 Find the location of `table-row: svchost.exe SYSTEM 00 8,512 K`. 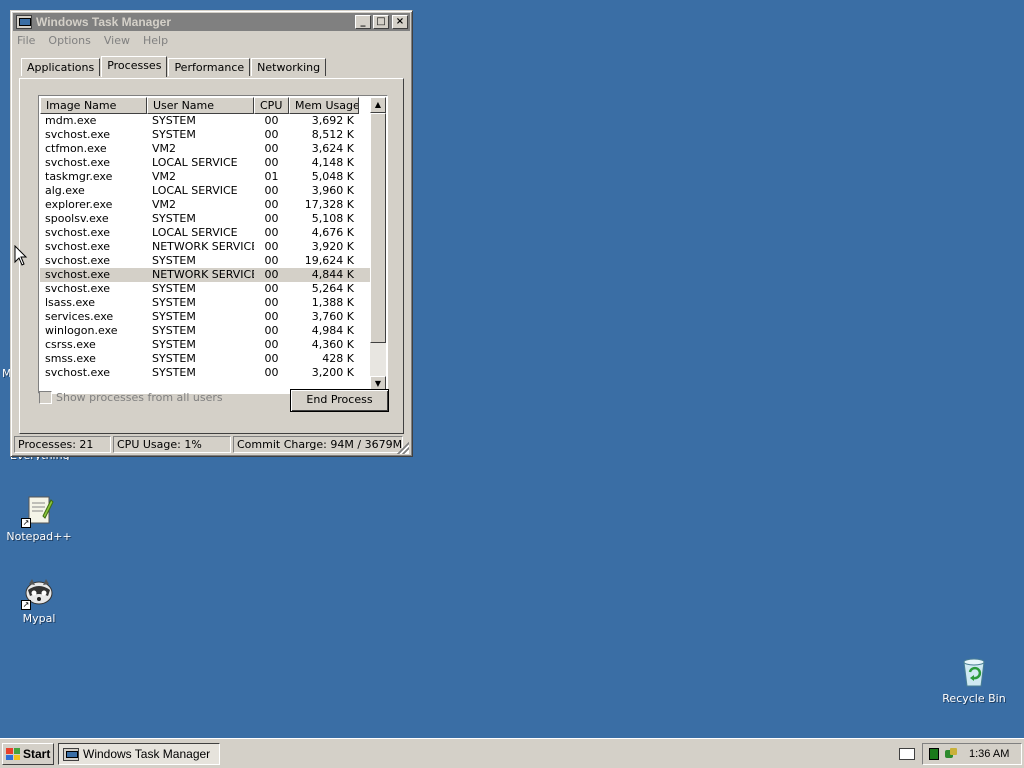

table-row: svchost.exe SYSTEM 00 8,512 K is located at coordinates (205, 135).